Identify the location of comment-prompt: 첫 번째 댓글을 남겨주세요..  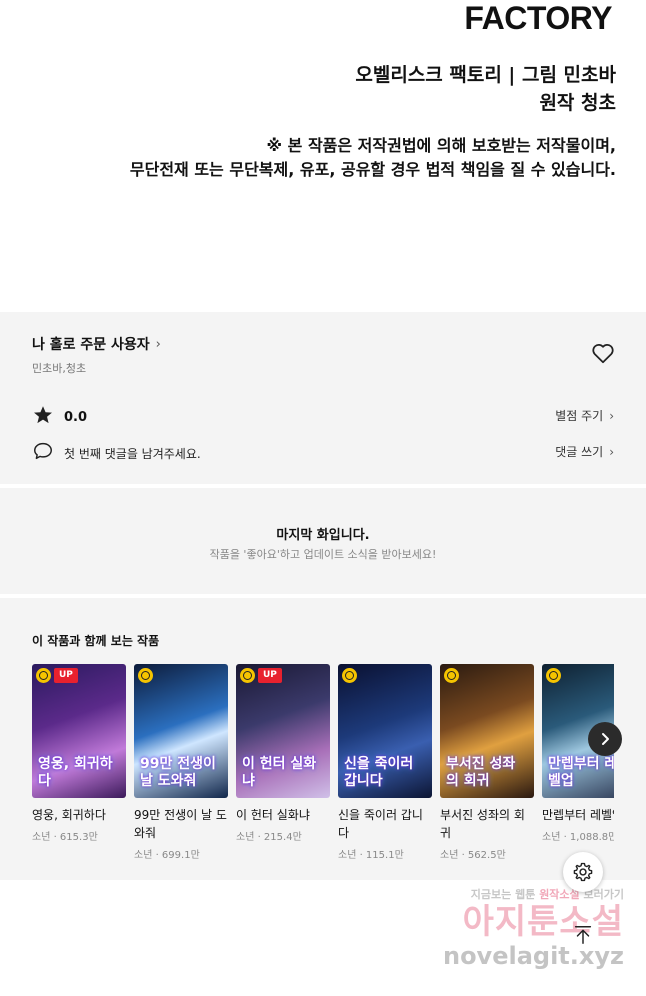
(132, 453).